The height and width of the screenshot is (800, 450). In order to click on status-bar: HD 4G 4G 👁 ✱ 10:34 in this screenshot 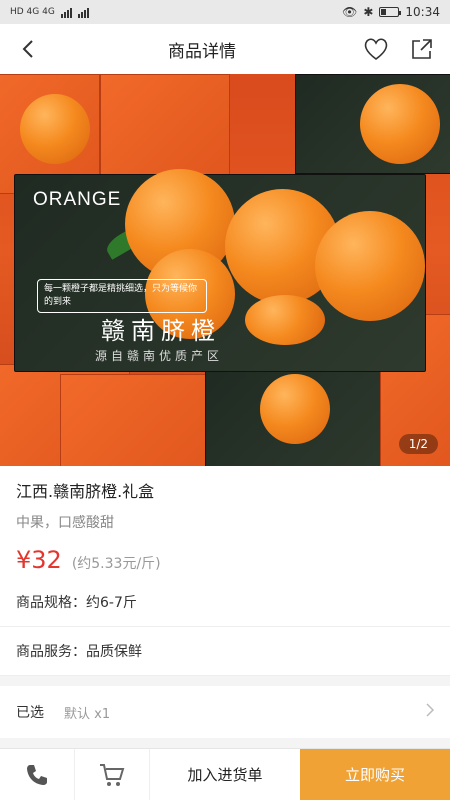, I will do `click(225, 12)`.